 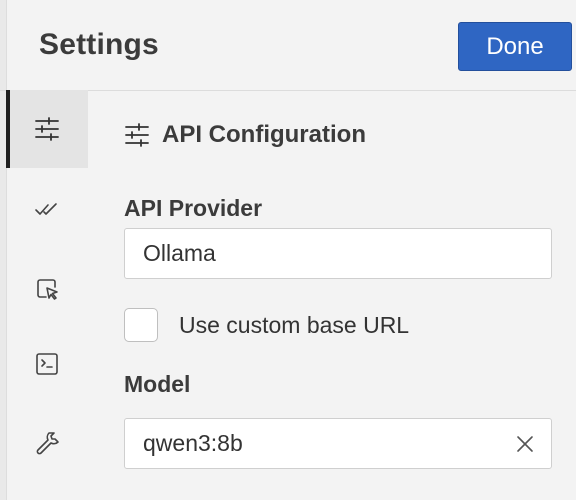 What do you see at coordinates (264, 134) in the screenshot?
I see `section-title-label: API Configuration` at bounding box center [264, 134].